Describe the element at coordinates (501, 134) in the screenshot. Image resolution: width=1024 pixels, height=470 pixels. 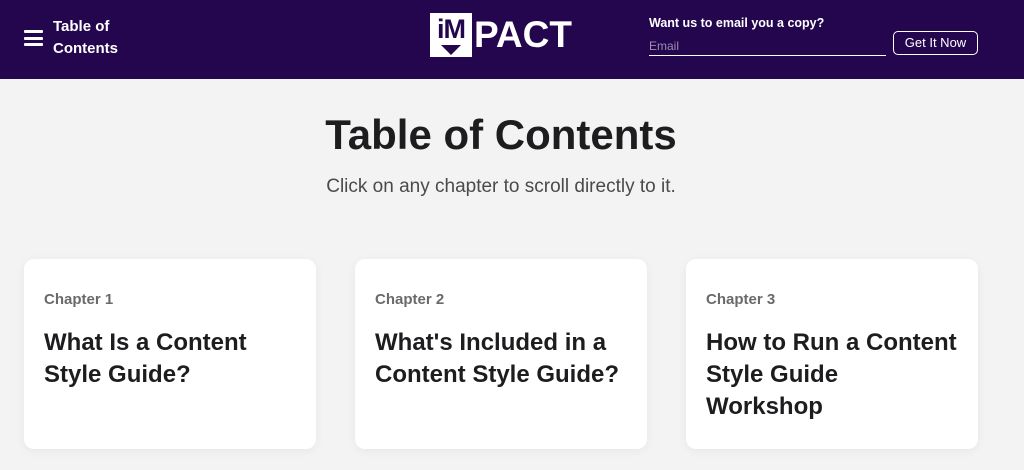
I see `page-title: Table of Contents` at that location.